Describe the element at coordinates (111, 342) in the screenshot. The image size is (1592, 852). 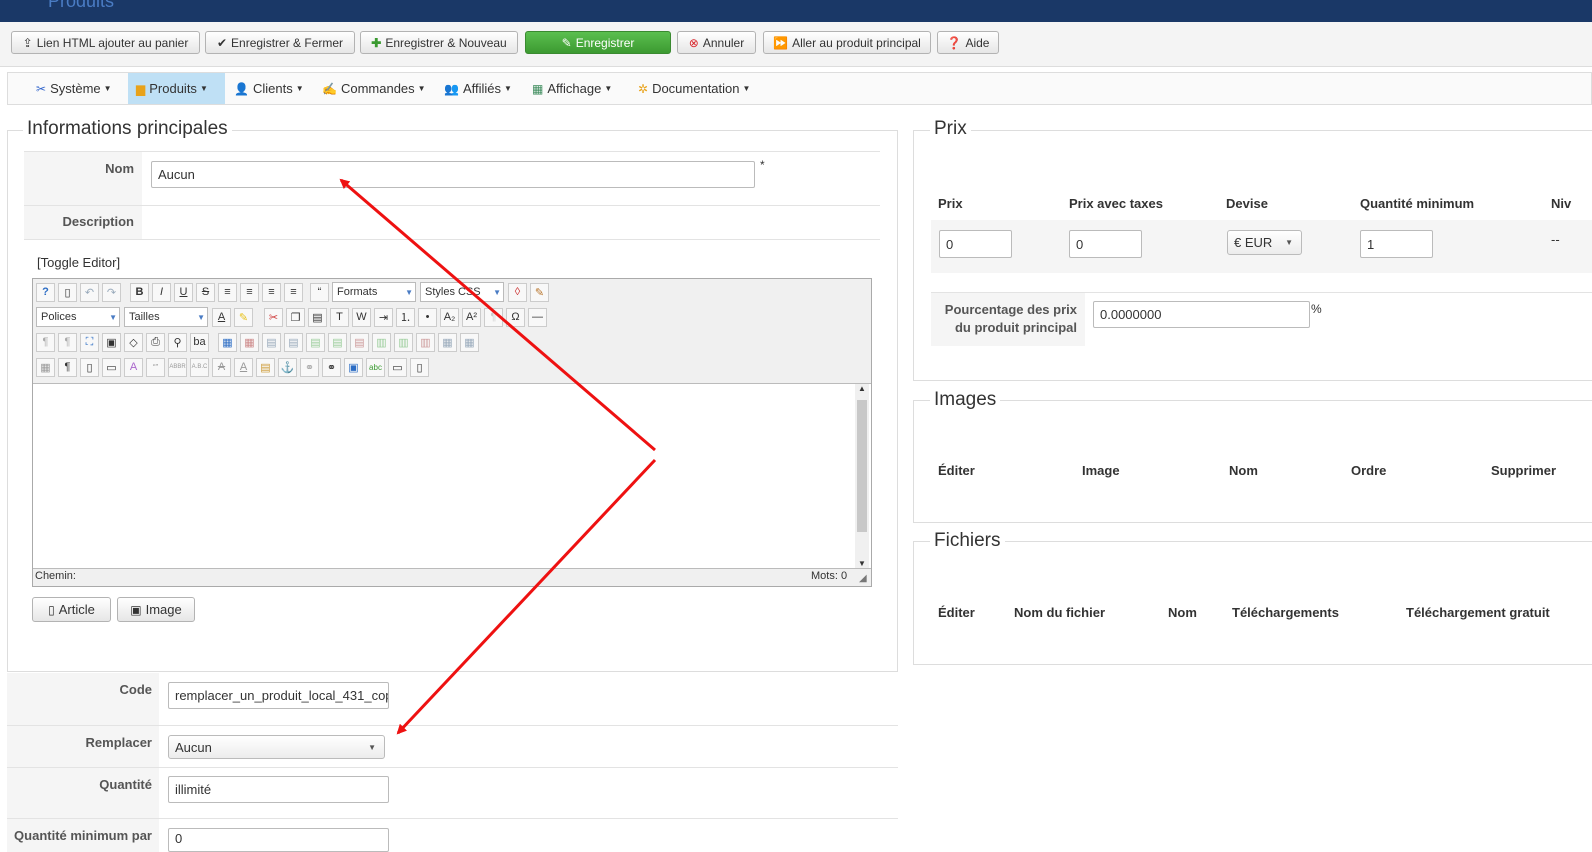
I see `preview-icon: ▣` at that location.